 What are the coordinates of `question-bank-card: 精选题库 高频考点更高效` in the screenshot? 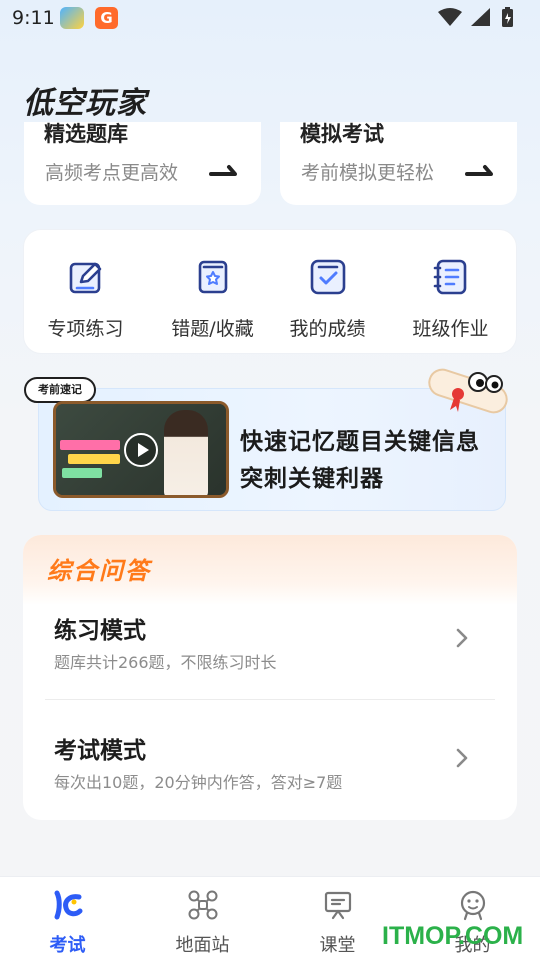 It's located at (142, 163).